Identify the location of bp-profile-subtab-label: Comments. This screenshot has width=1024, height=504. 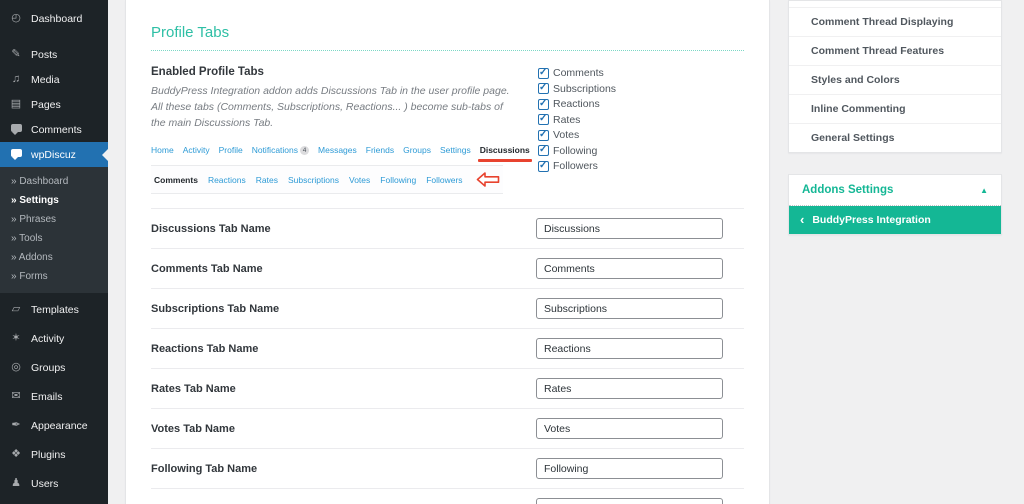
(176, 179).